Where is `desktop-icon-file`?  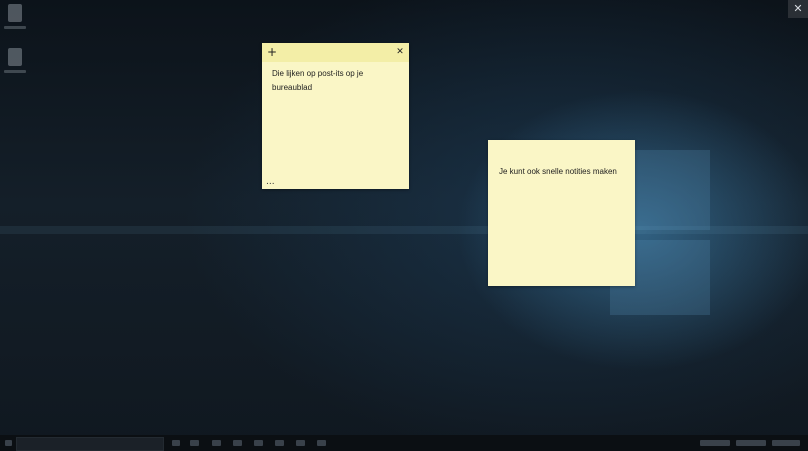
desktop-icon-file is located at coordinates (15, 65).